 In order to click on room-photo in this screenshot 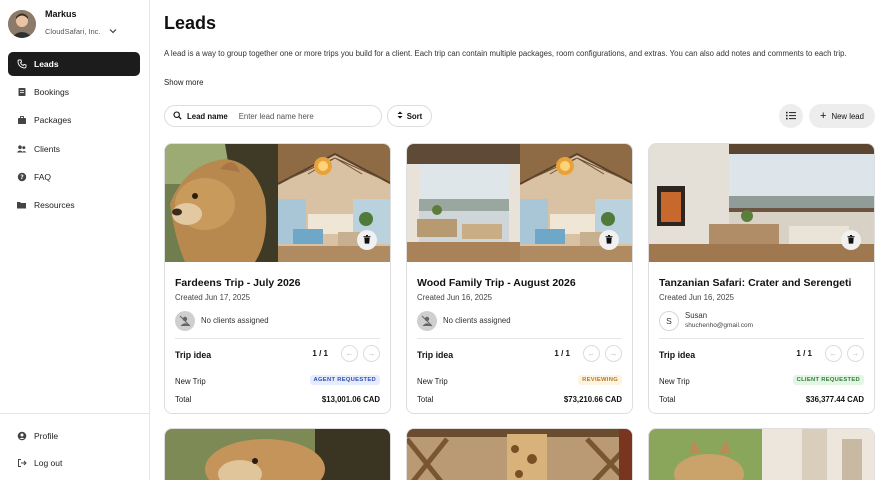, I will do `click(817, 454)`.